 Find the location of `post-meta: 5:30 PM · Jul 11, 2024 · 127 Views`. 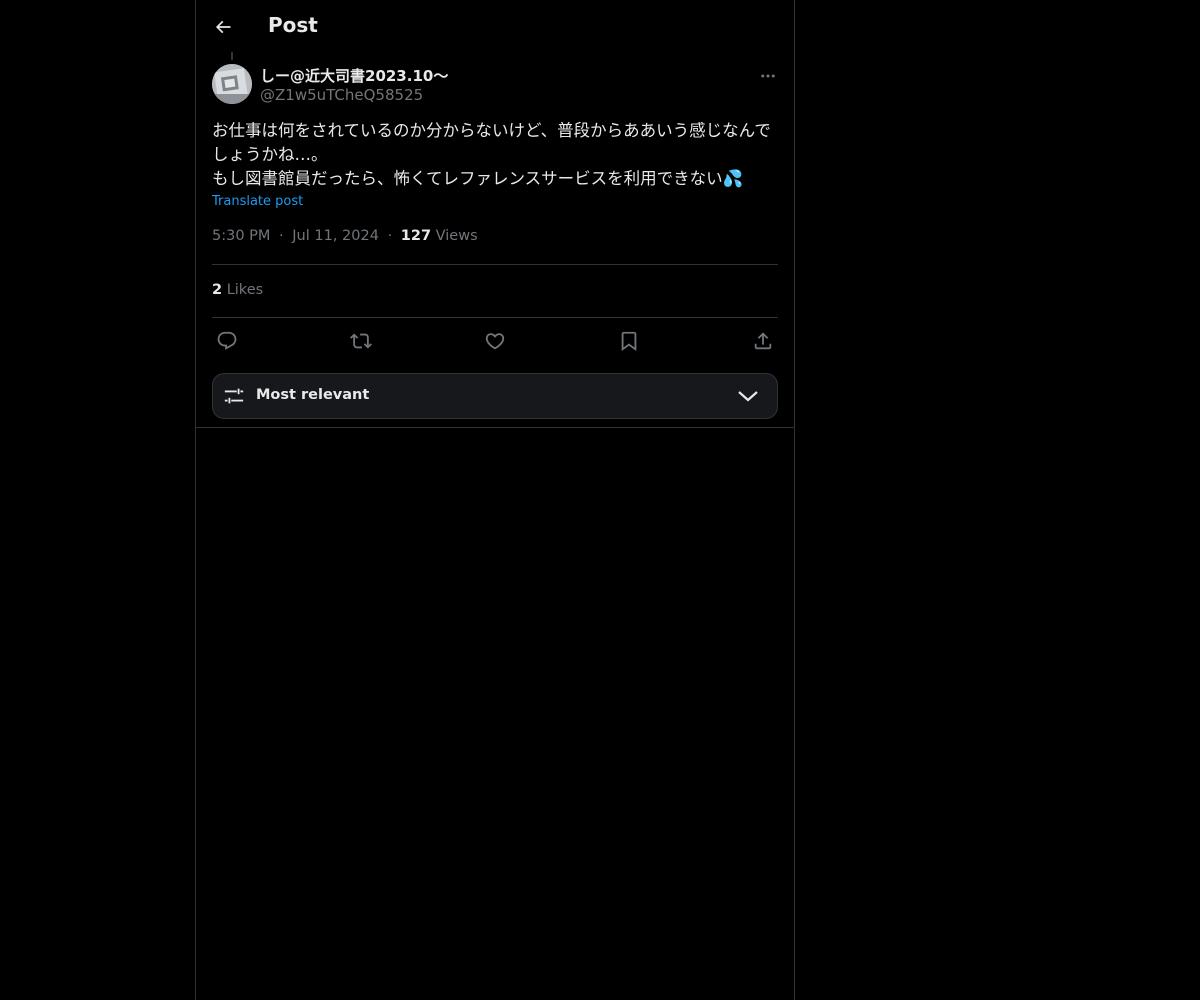

post-meta: 5:30 PM · Jul 11, 2024 · 127 Views is located at coordinates (345, 236).